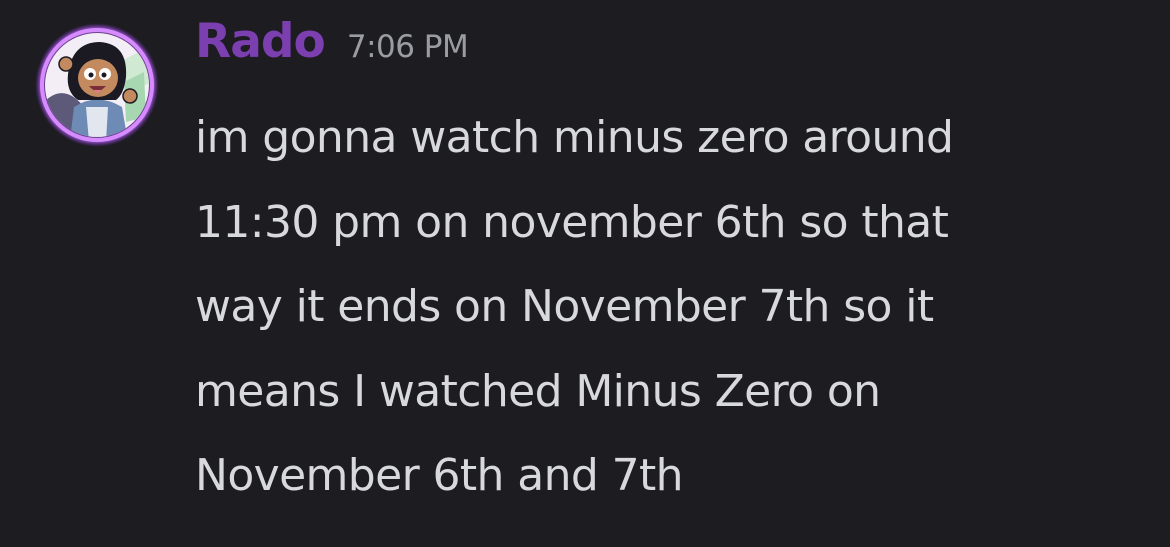 The height and width of the screenshot is (547, 1170). Describe the element at coordinates (574, 137) in the screenshot. I see `message-line: im gonna watch minus zero around` at that location.